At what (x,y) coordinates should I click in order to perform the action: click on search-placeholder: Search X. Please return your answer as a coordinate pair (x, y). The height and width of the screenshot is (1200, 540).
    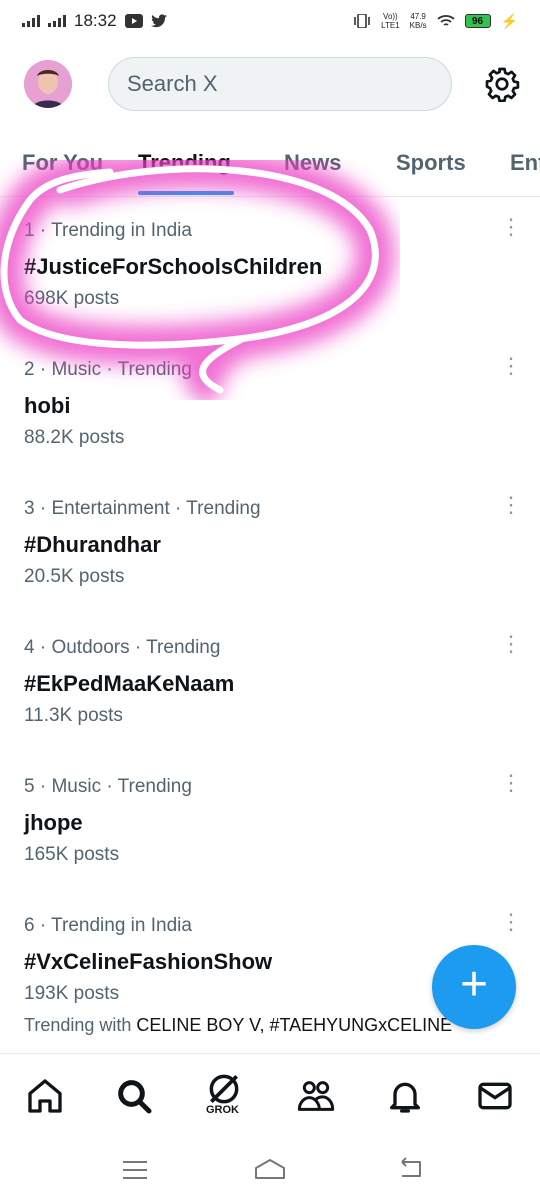
    Looking at the image, I should click on (172, 83).